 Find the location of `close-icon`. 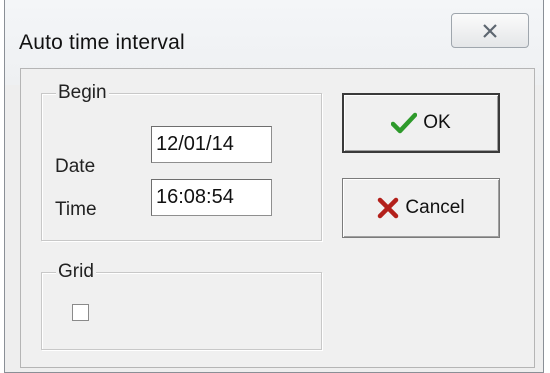

close-icon is located at coordinates (490, 30).